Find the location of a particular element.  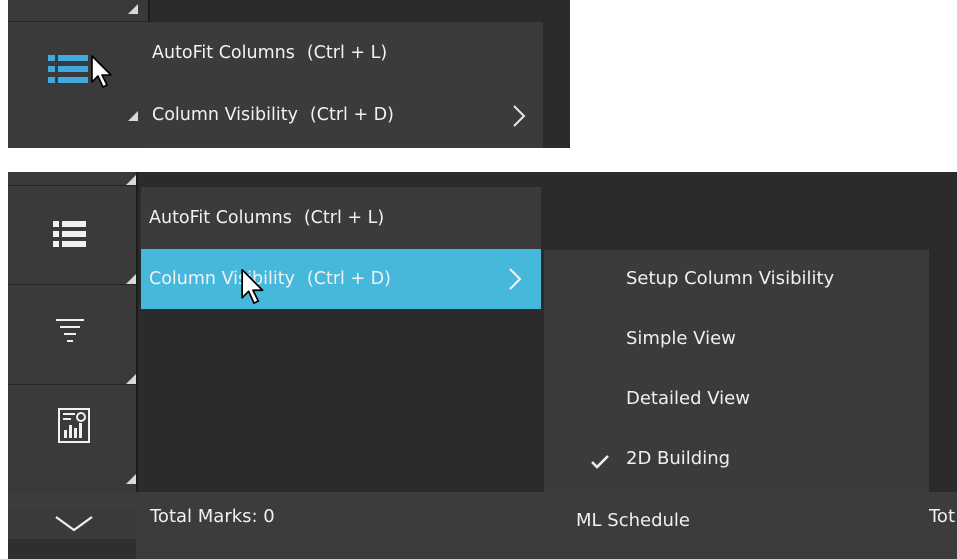

chevron-down-icon is located at coordinates (74, 524).